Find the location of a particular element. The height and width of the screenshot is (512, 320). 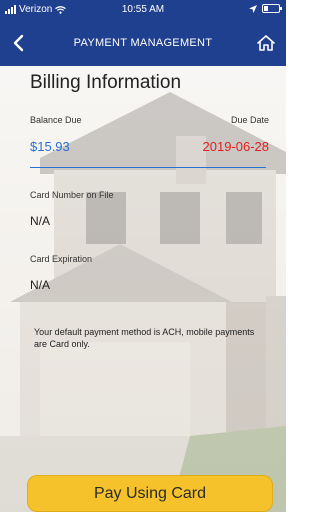

due-date-label: Due Date is located at coordinates (249, 120).